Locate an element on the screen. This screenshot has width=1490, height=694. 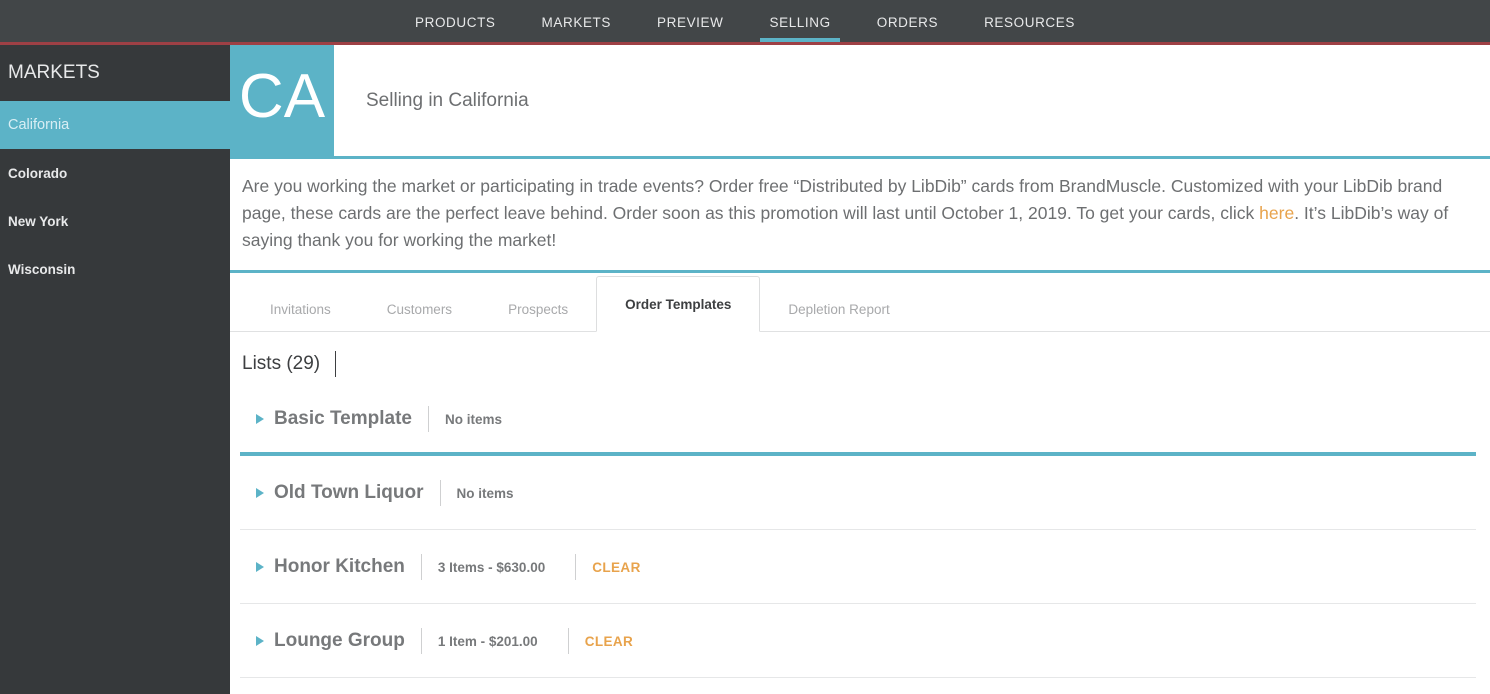
lists-count-label: Lists (29) is located at coordinates (281, 363).